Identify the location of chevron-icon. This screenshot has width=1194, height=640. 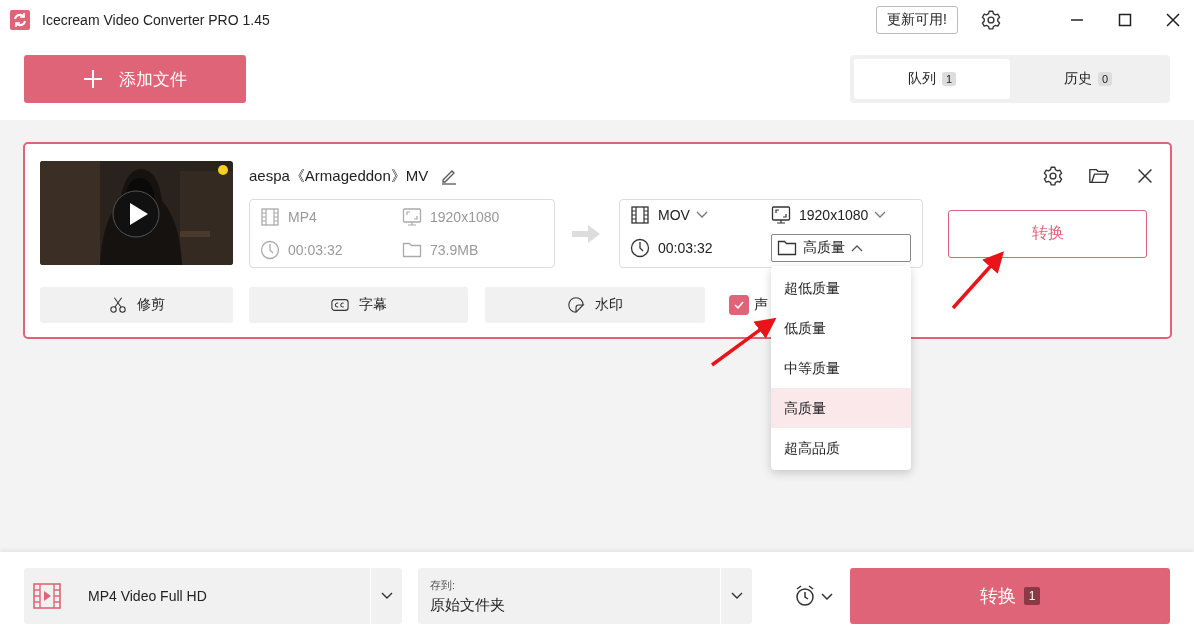
(857, 248).